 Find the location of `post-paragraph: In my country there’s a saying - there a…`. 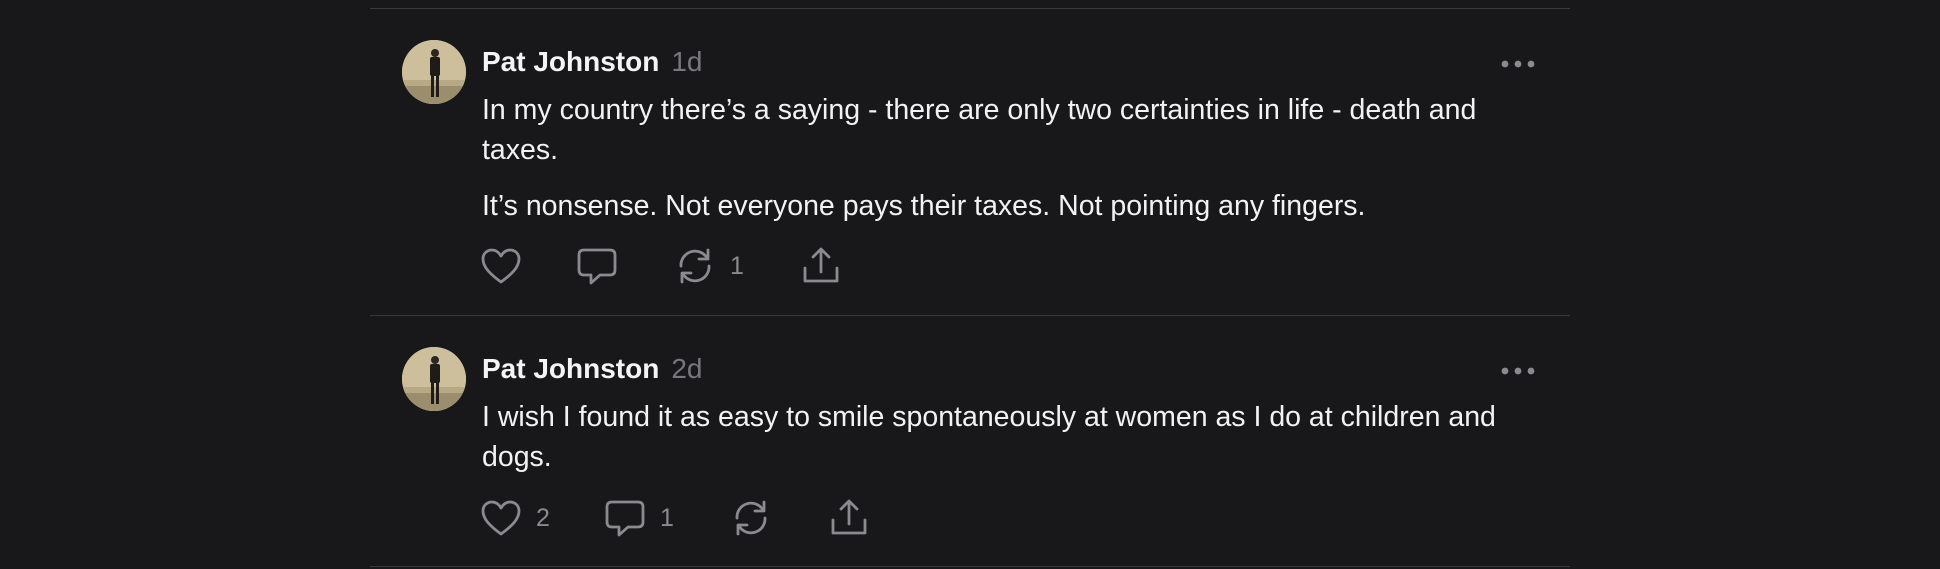

post-paragraph: In my country there’s a saying - there a… is located at coordinates (979, 130).